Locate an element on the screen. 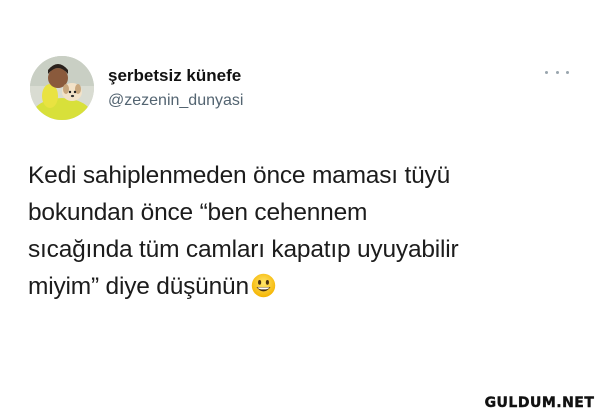 The image size is (597, 412). avatar-photo is located at coordinates (62, 88).